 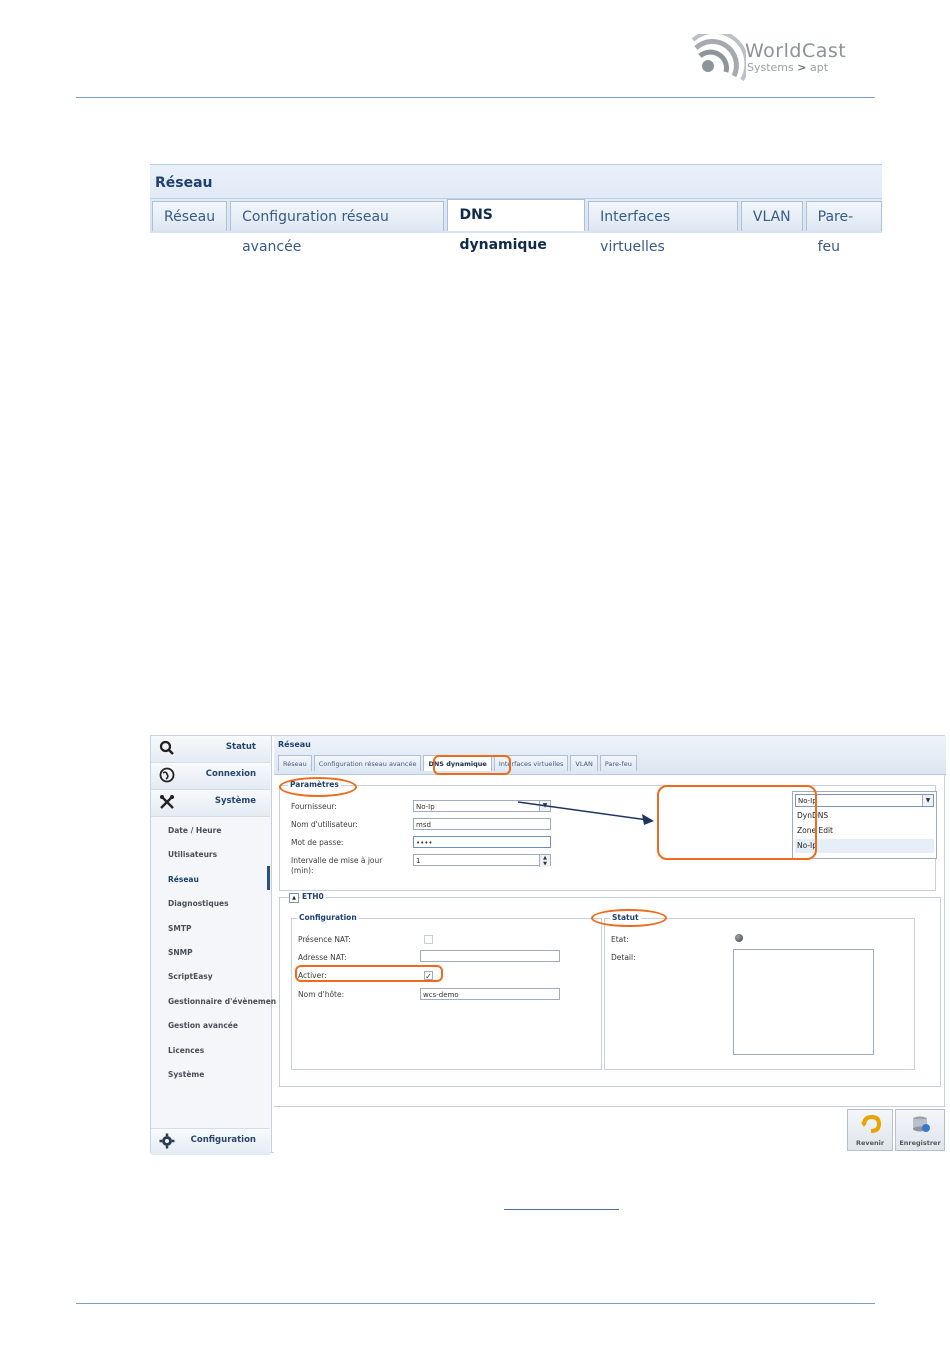 What do you see at coordinates (324, 824) in the screenshot?
I see `username-label: Nom d'utilisateur:` at bounding box center [324, 824].